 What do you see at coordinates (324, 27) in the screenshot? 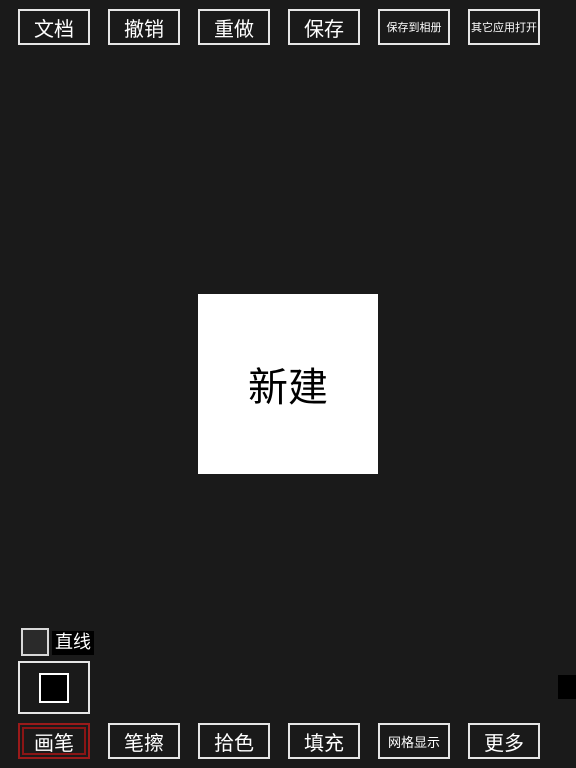
I see `save-button: 保存` at bounding box center [324, 27].